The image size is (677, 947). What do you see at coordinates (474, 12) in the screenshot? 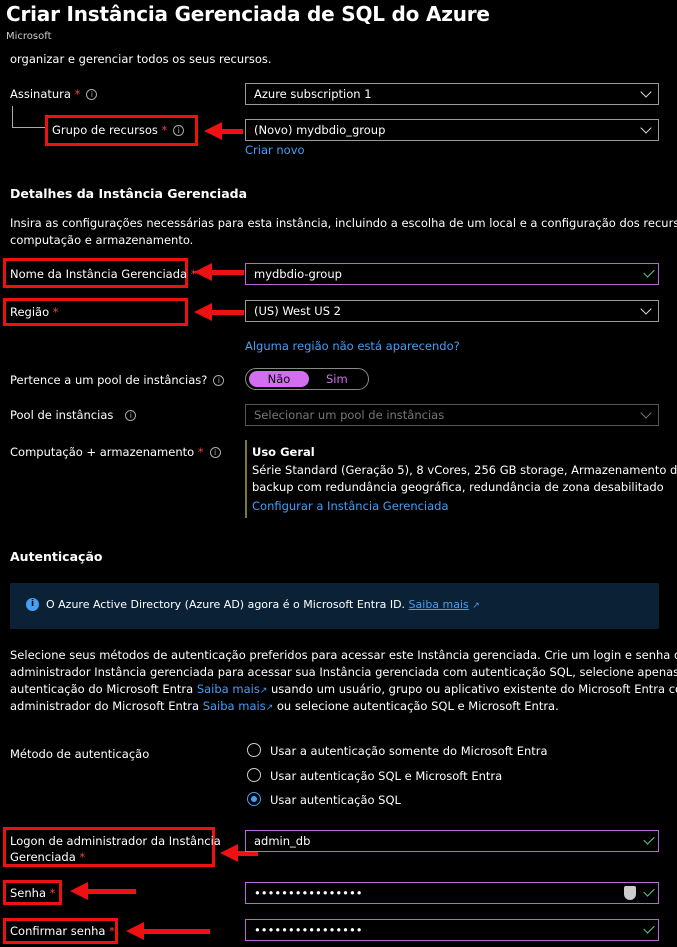
I see `more-options-icon: ···` at bounding box center [474, 12].